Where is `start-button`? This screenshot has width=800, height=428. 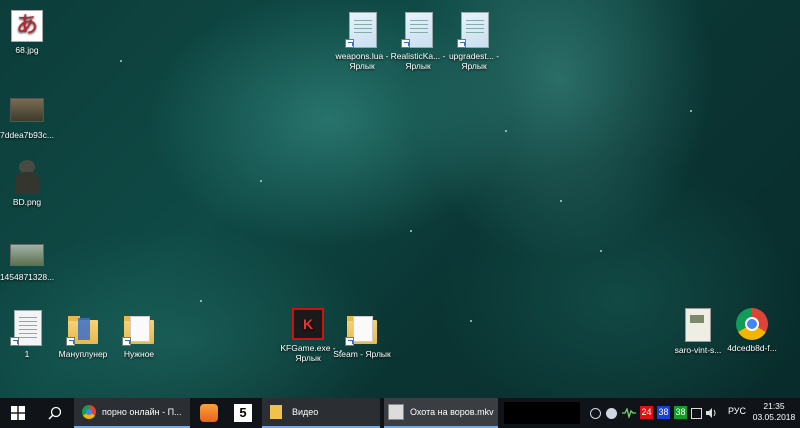 start-button is located at coordinates (18, 413).